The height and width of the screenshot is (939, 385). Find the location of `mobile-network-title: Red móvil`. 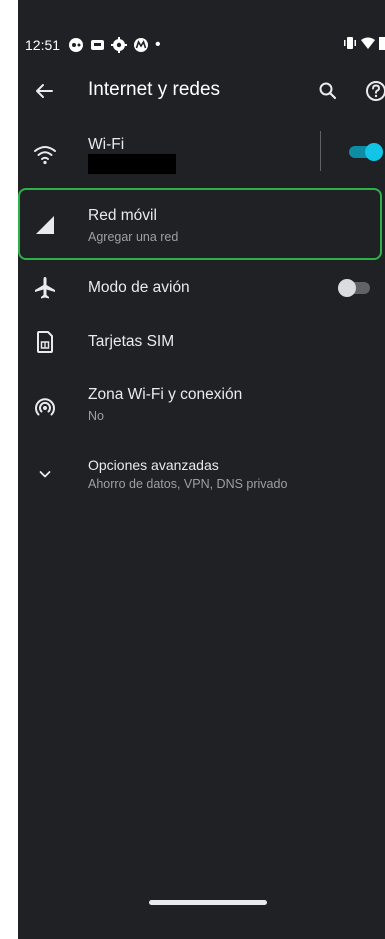

mobile-network-title: Red móvil is located at coordinates (122, 215).